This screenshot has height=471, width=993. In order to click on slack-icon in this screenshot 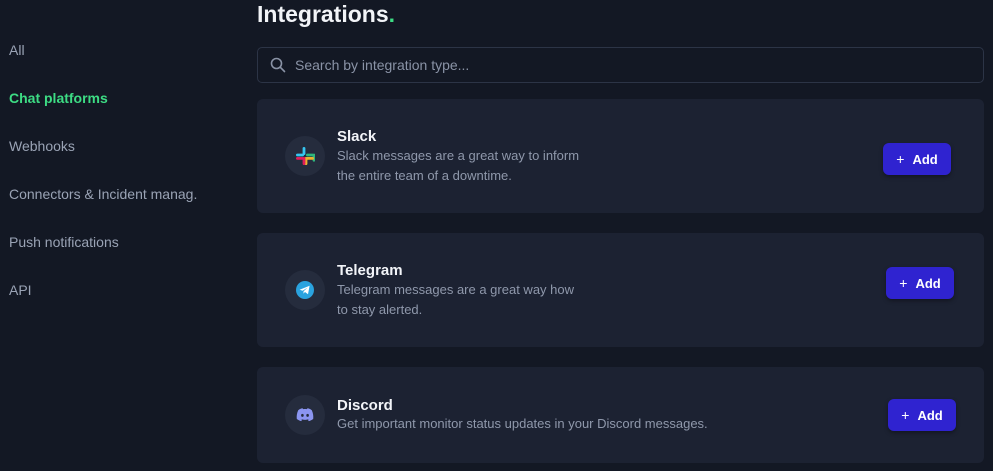, I will do `click(305, 156)`.